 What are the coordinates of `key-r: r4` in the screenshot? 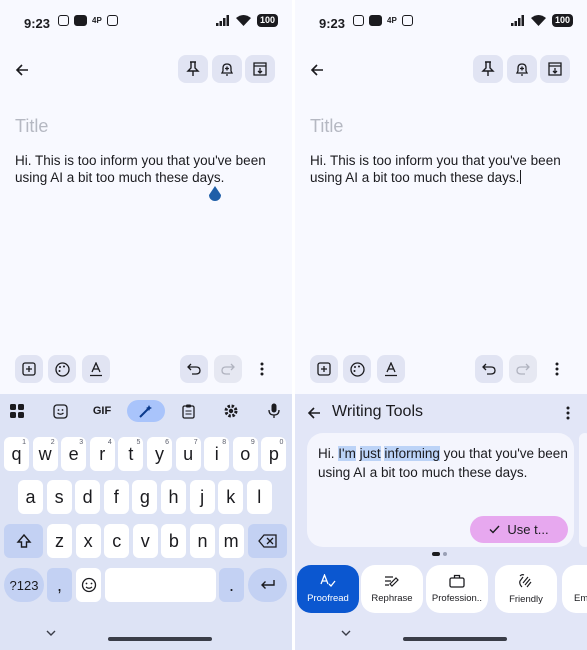 It's located at (102, 454).